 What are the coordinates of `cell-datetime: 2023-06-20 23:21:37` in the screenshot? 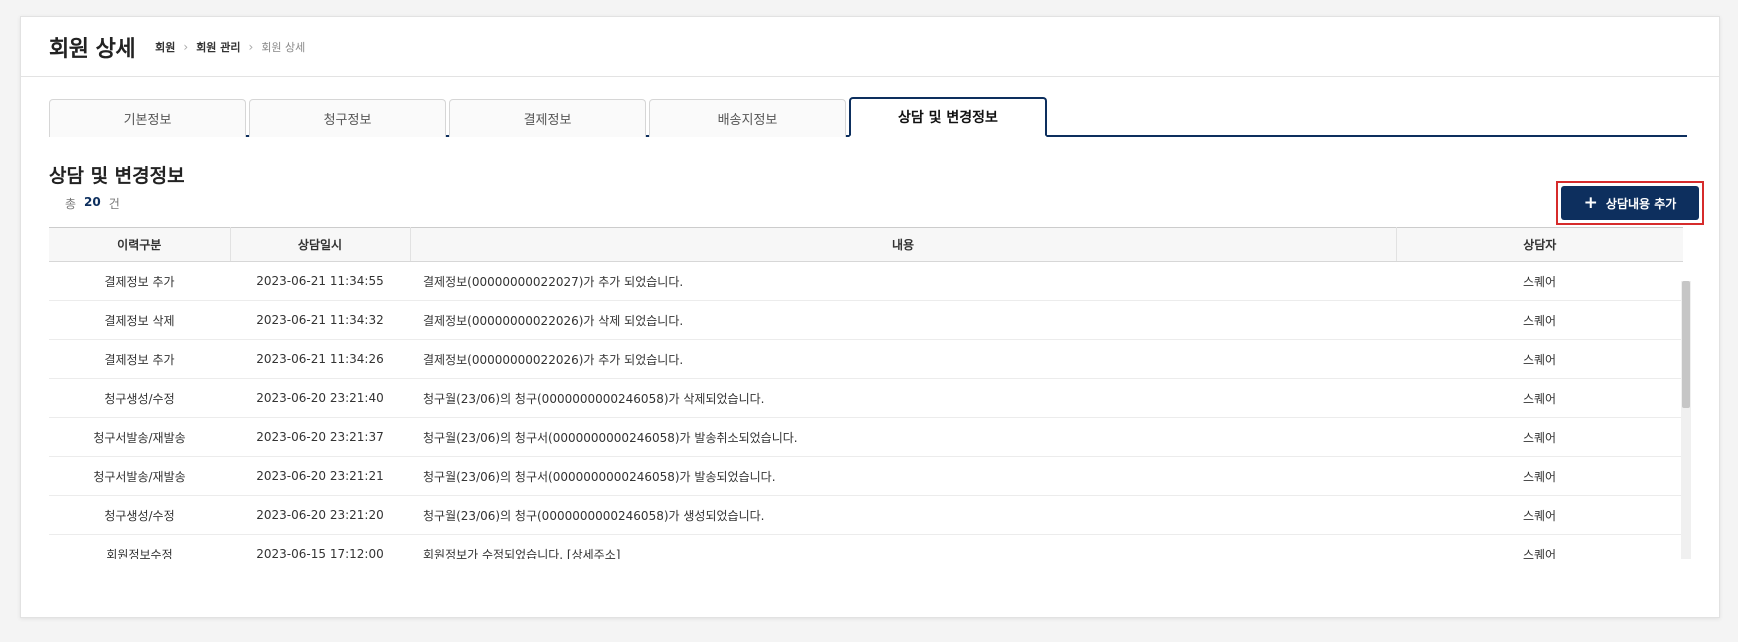 It's located at (320, 437).